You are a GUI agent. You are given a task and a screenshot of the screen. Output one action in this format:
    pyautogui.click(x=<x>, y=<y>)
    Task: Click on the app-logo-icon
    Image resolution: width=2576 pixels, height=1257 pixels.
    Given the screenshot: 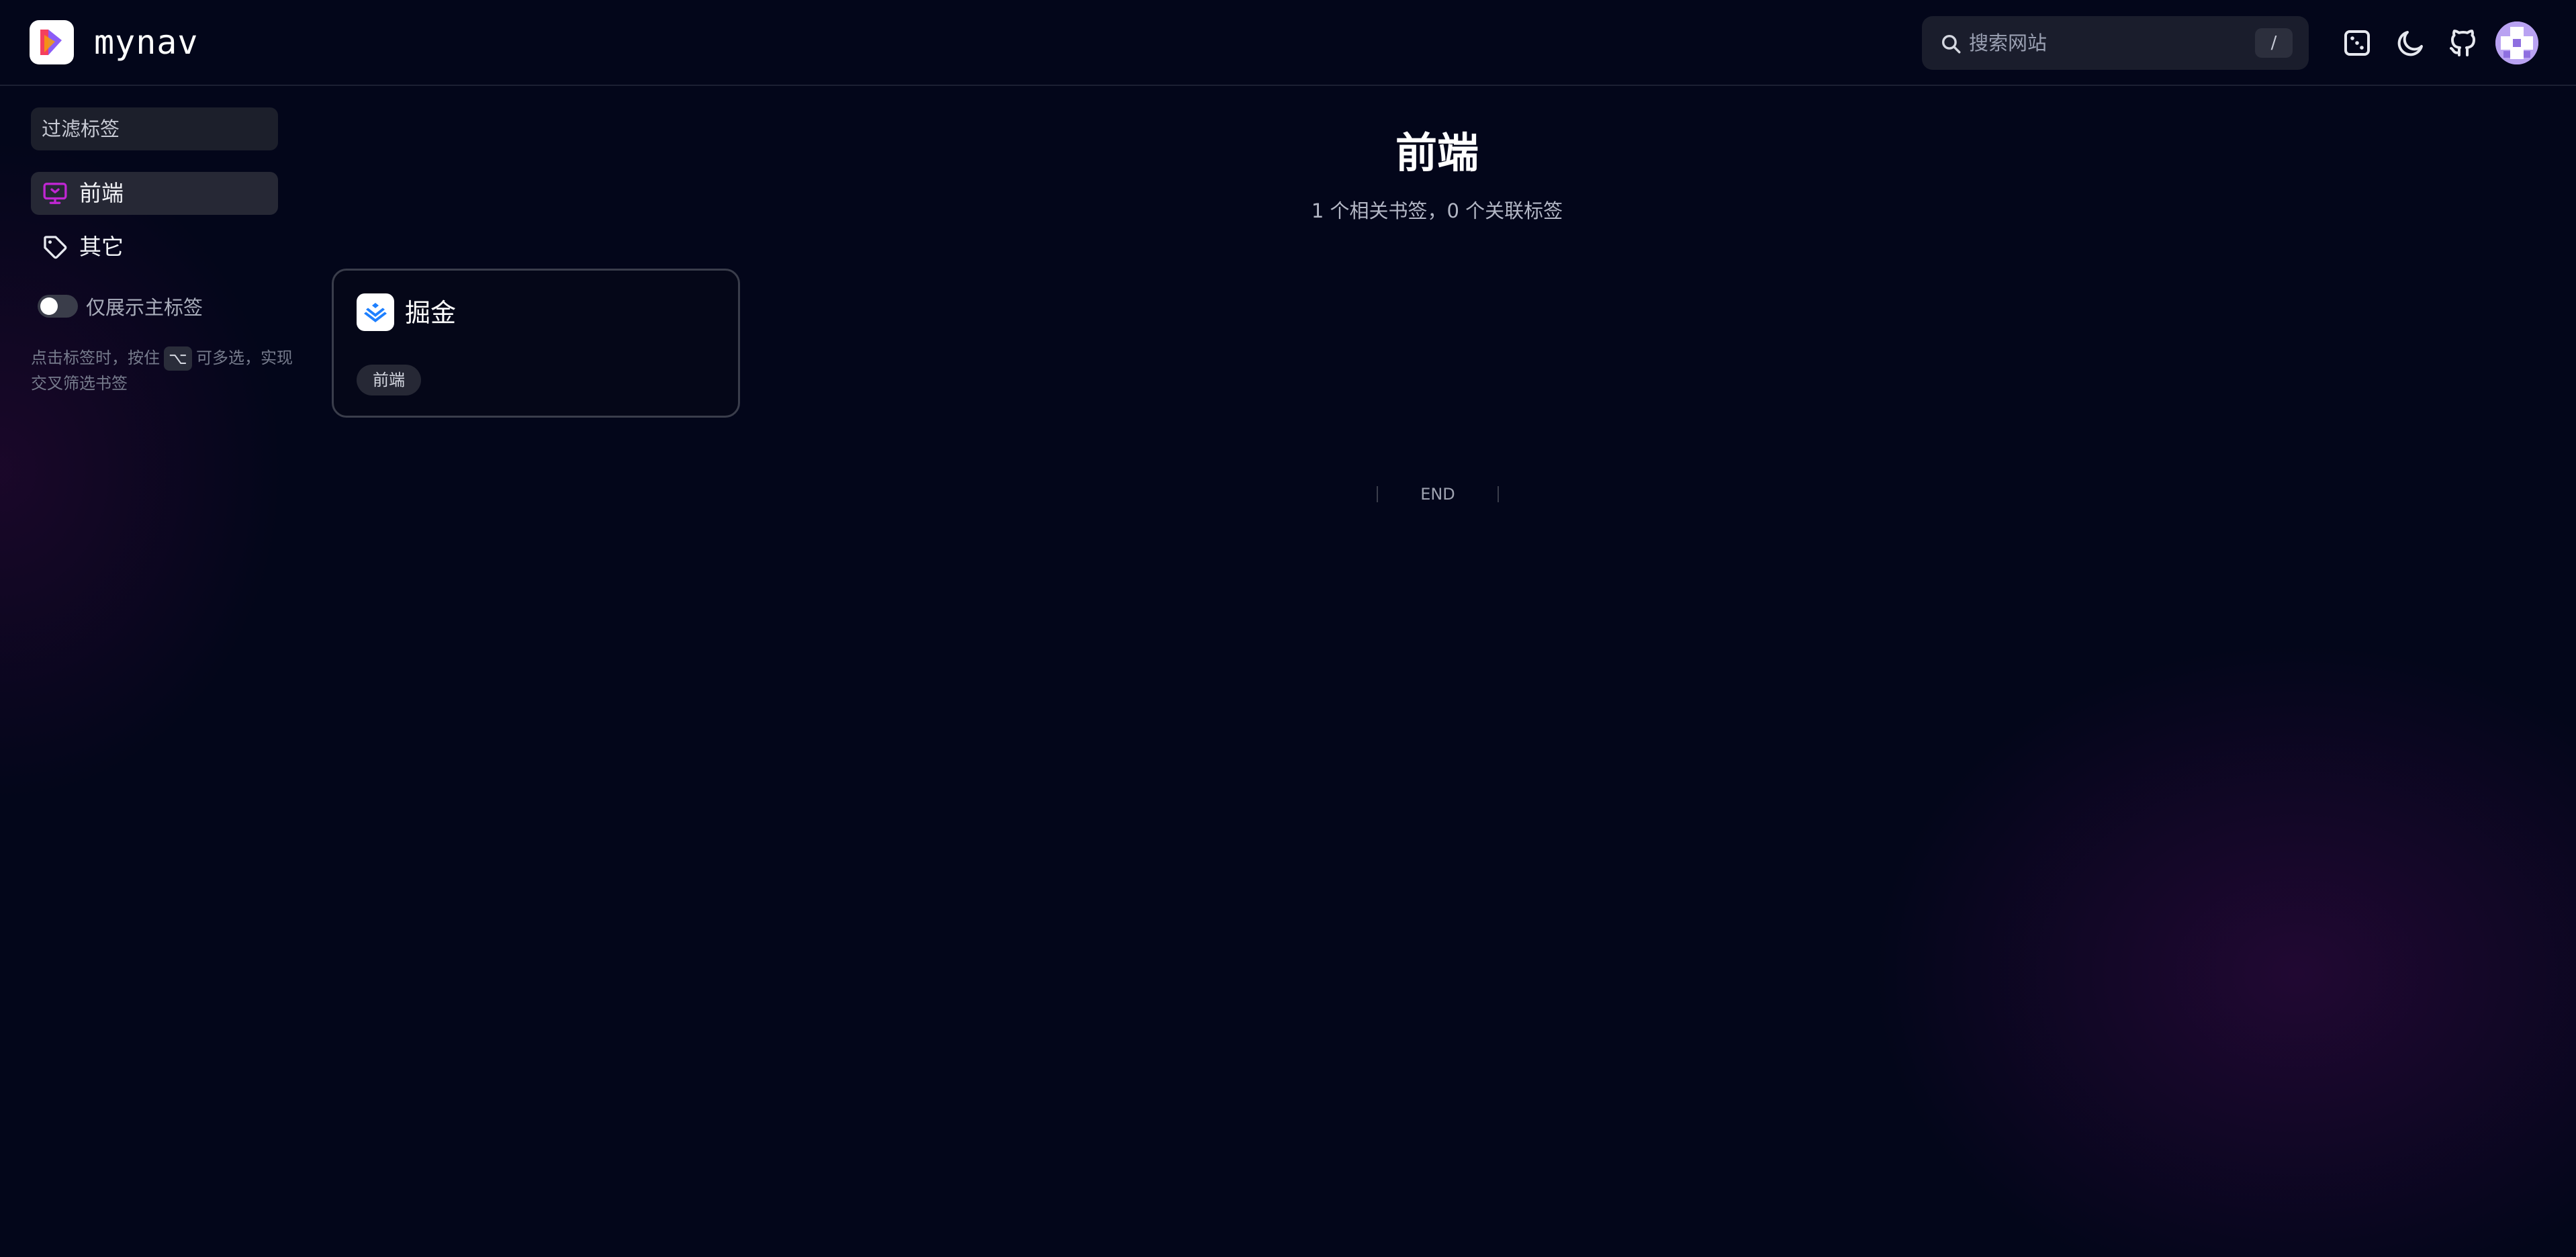 What is the action you would take?
    pyautogui.click(x=52, y=42)
    